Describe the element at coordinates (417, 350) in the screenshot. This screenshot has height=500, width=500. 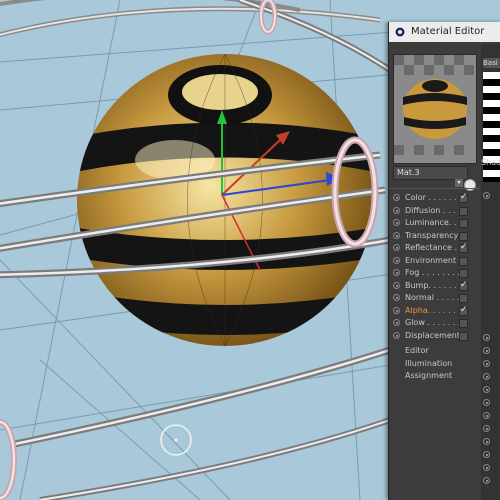
I see `menu-item: Editor` at that location.